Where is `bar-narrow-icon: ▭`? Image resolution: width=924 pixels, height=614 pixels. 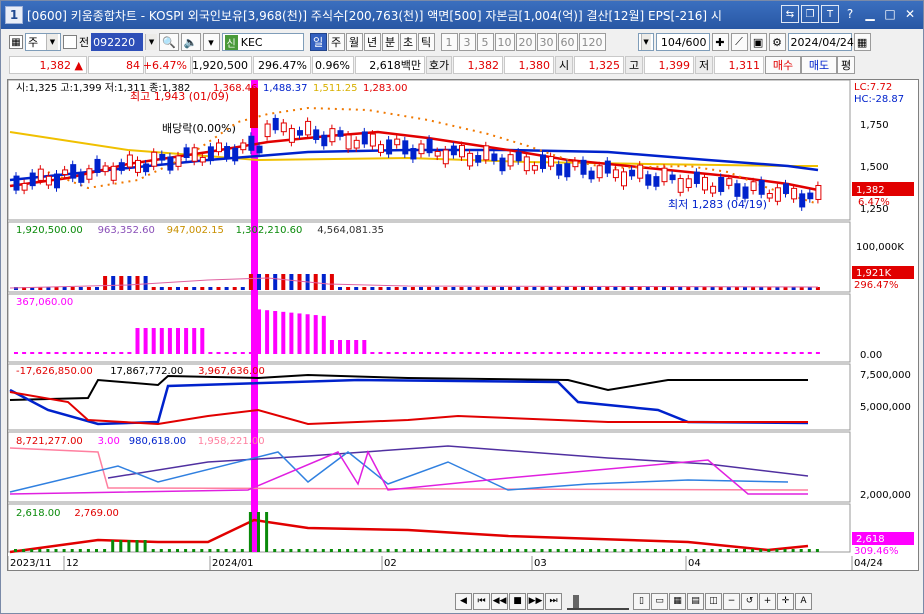 bar-narrow-icon: ▭ is located at coordinates (659, 601).